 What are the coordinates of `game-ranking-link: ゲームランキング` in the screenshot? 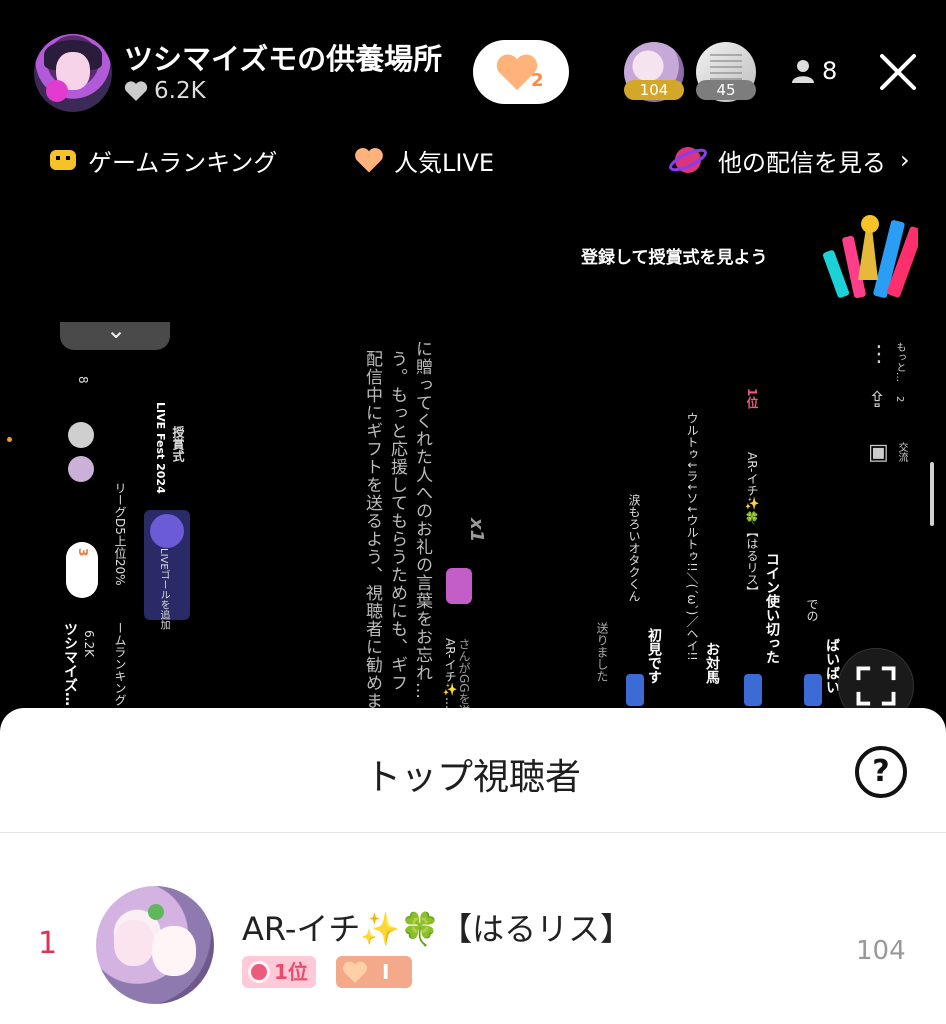 It's located at (162, 160).